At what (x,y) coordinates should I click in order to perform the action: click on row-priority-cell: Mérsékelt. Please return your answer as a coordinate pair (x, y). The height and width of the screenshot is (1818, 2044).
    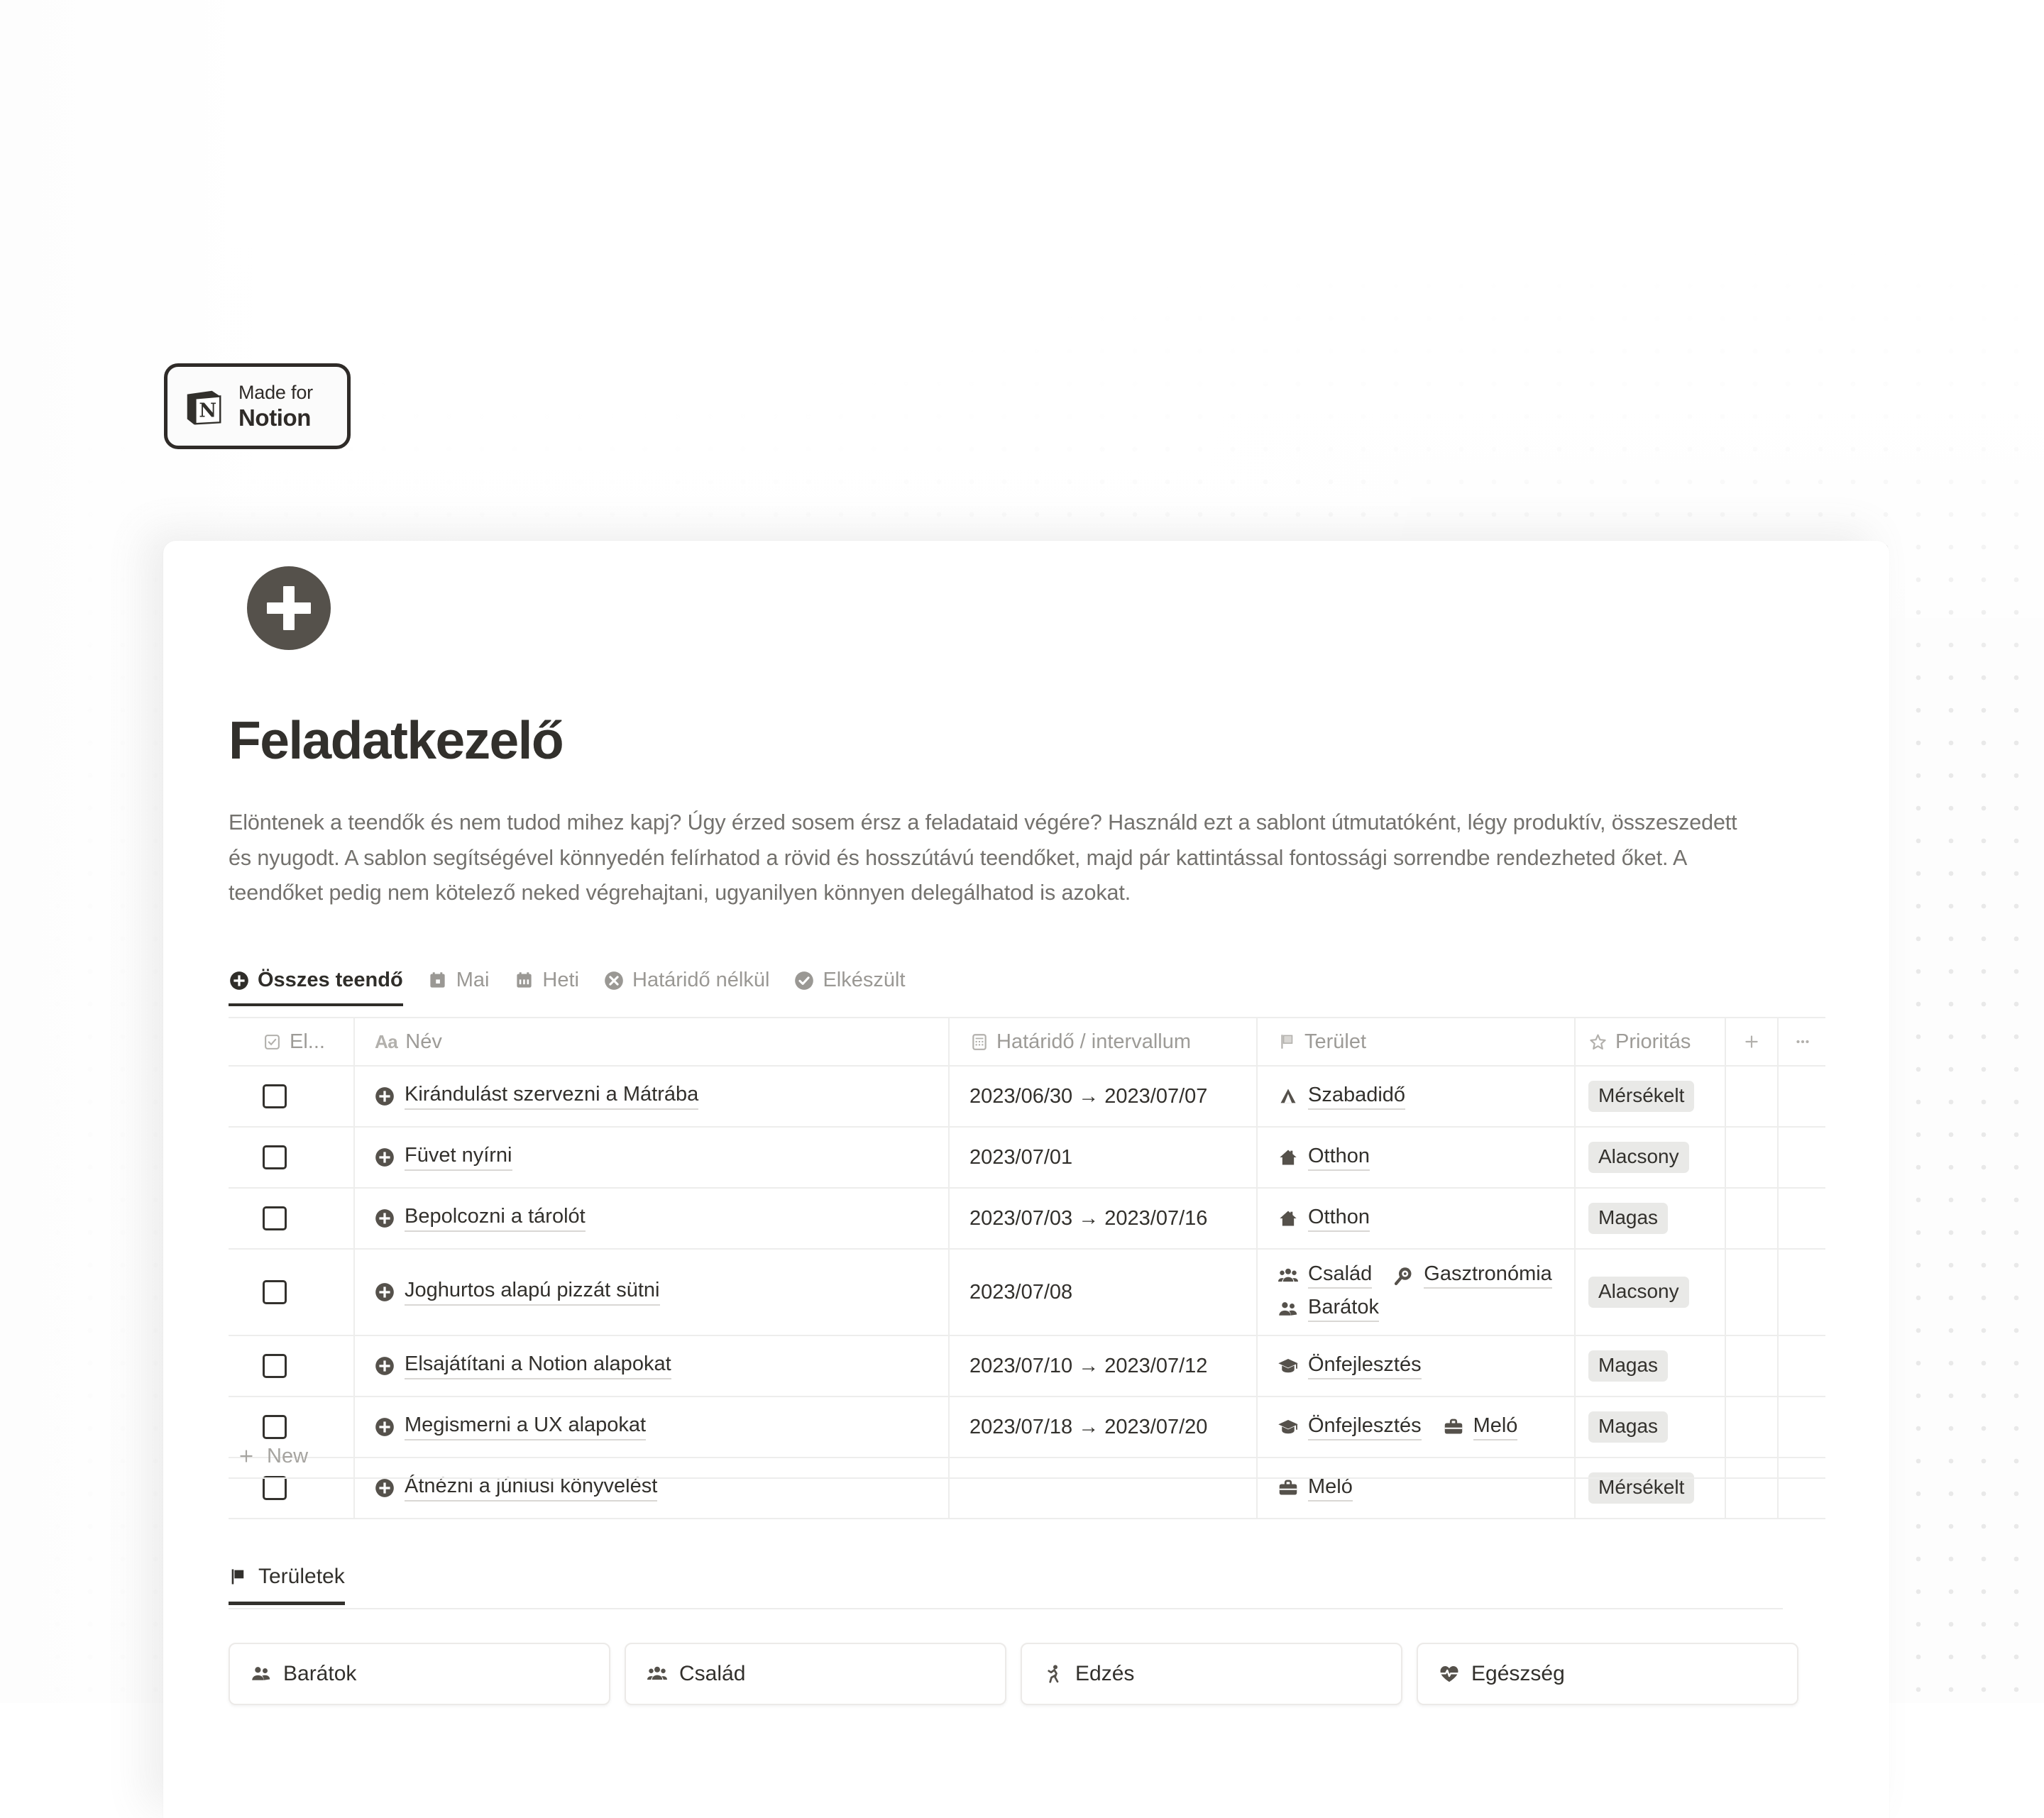
    Looking at the image, I should click on (1651, 1096).